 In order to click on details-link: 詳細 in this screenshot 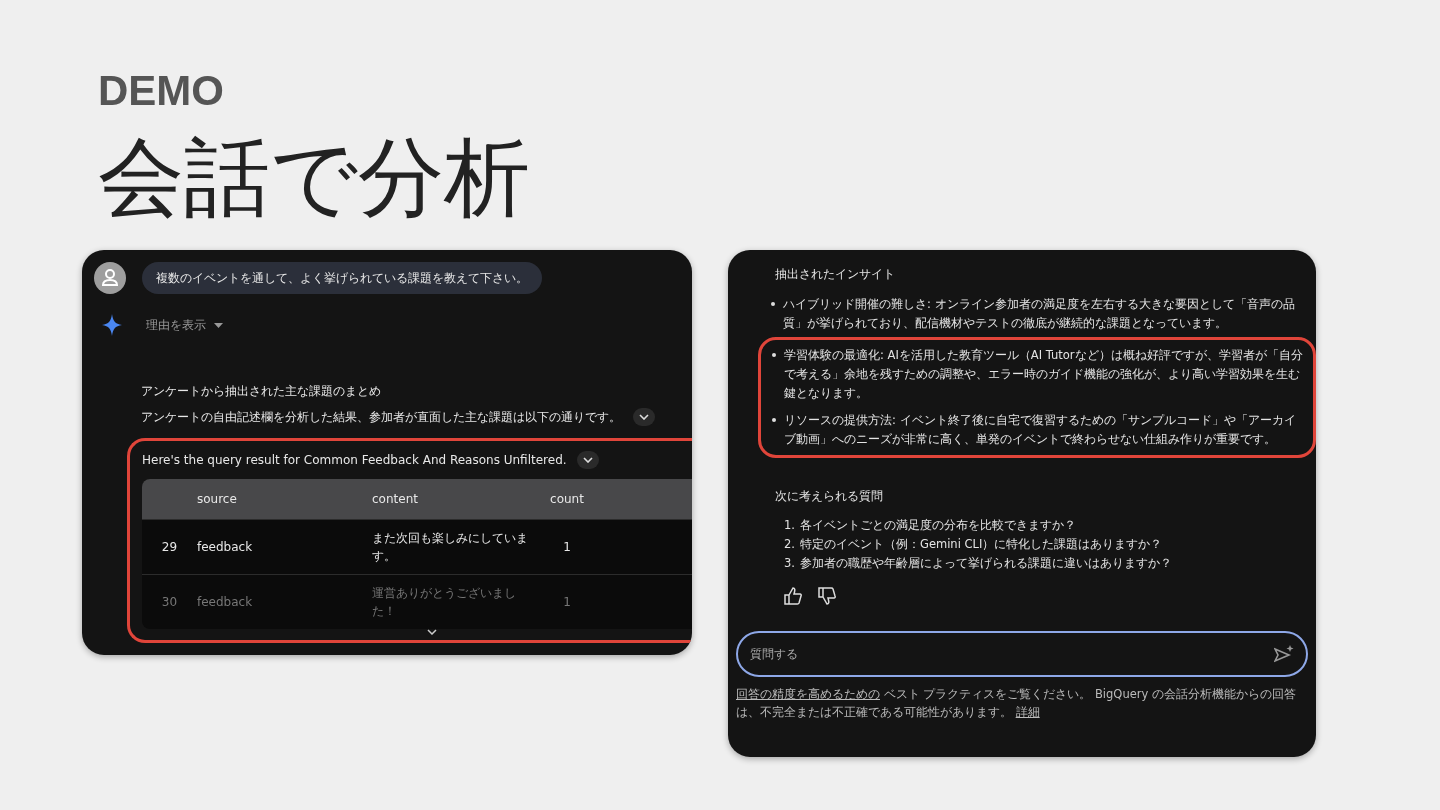, I will do `click(1027, 711)`.